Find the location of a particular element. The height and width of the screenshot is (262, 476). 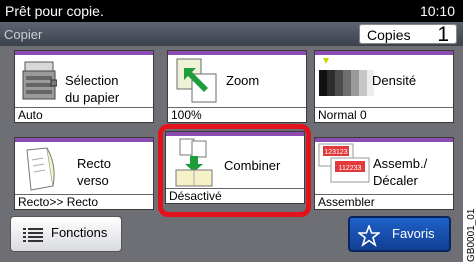

list-icon is located at coordinates (33, 237).